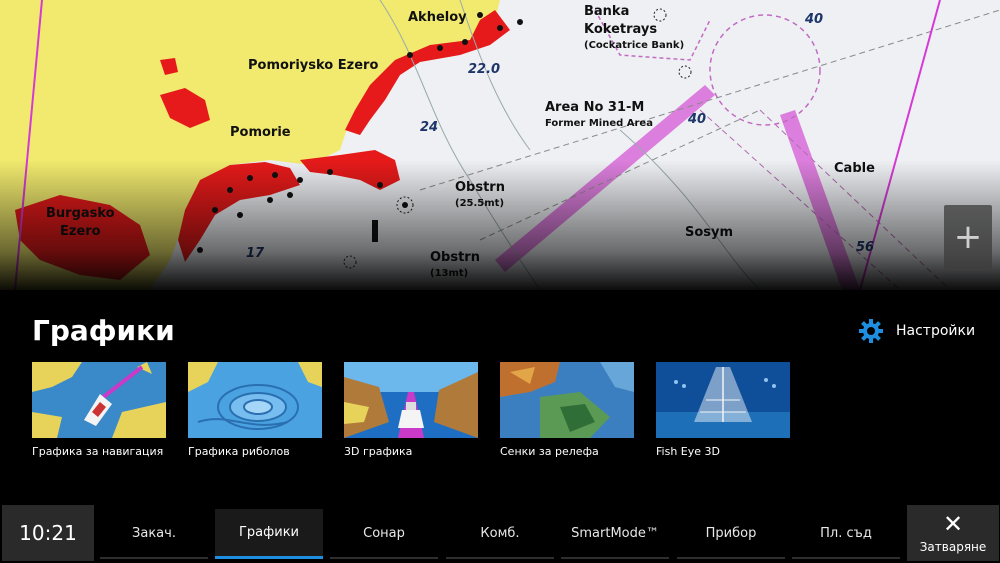 This screenshot has width=1000, height=563. Describe the element at coordinates (599, 123) in the screenshot. I see `label-former-mined: Former Mined Area` at that location.